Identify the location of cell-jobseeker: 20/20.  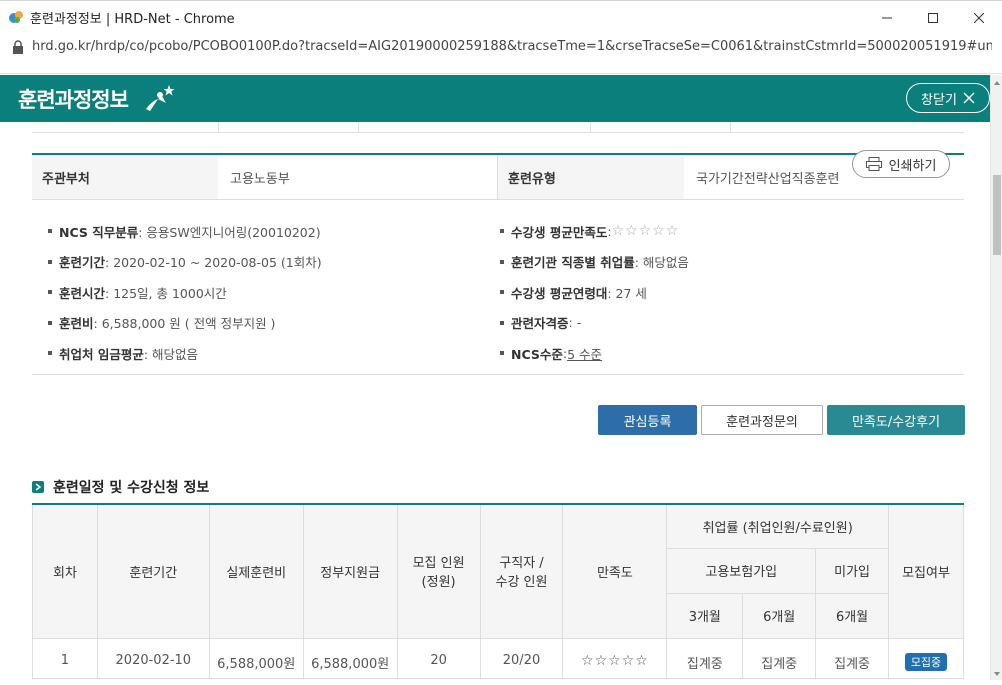
(521, 658).